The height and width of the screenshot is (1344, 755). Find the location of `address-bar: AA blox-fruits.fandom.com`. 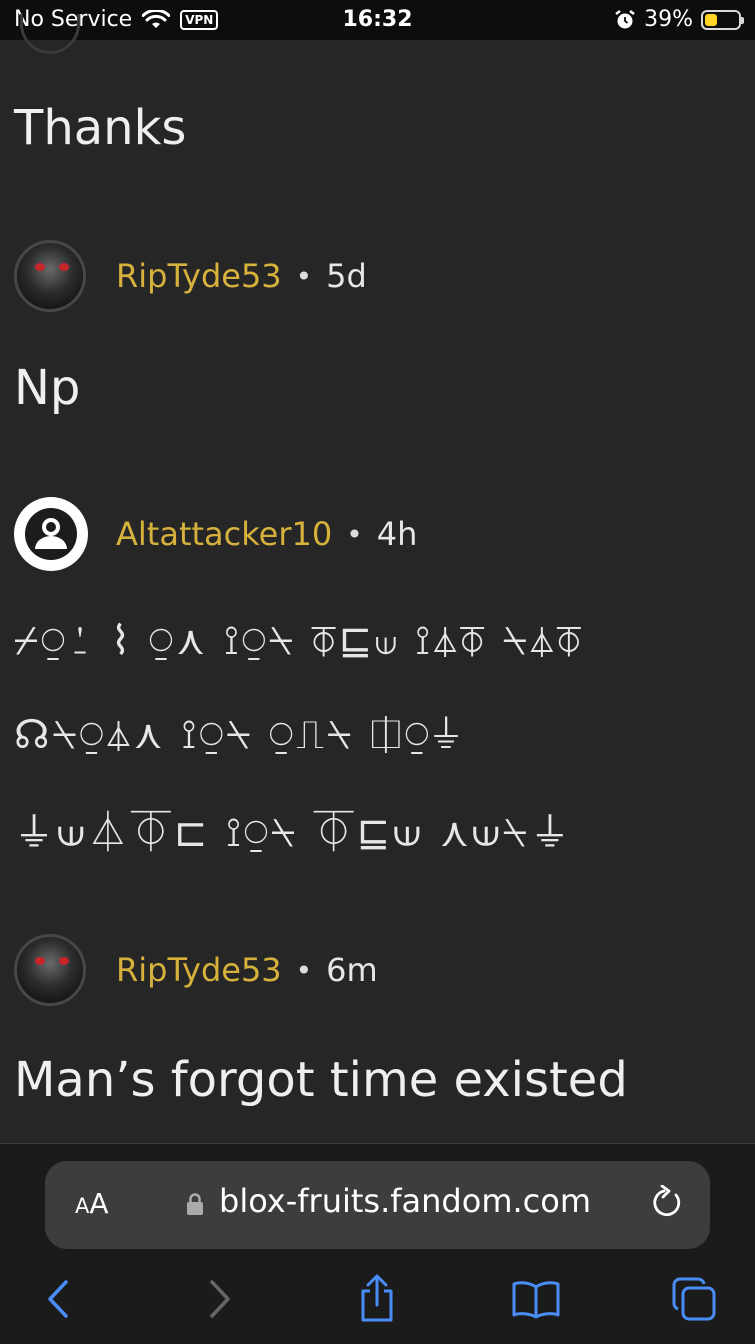

address-bar: AA blox-fruits.fandom.com is located at coordinates (377, 1205).